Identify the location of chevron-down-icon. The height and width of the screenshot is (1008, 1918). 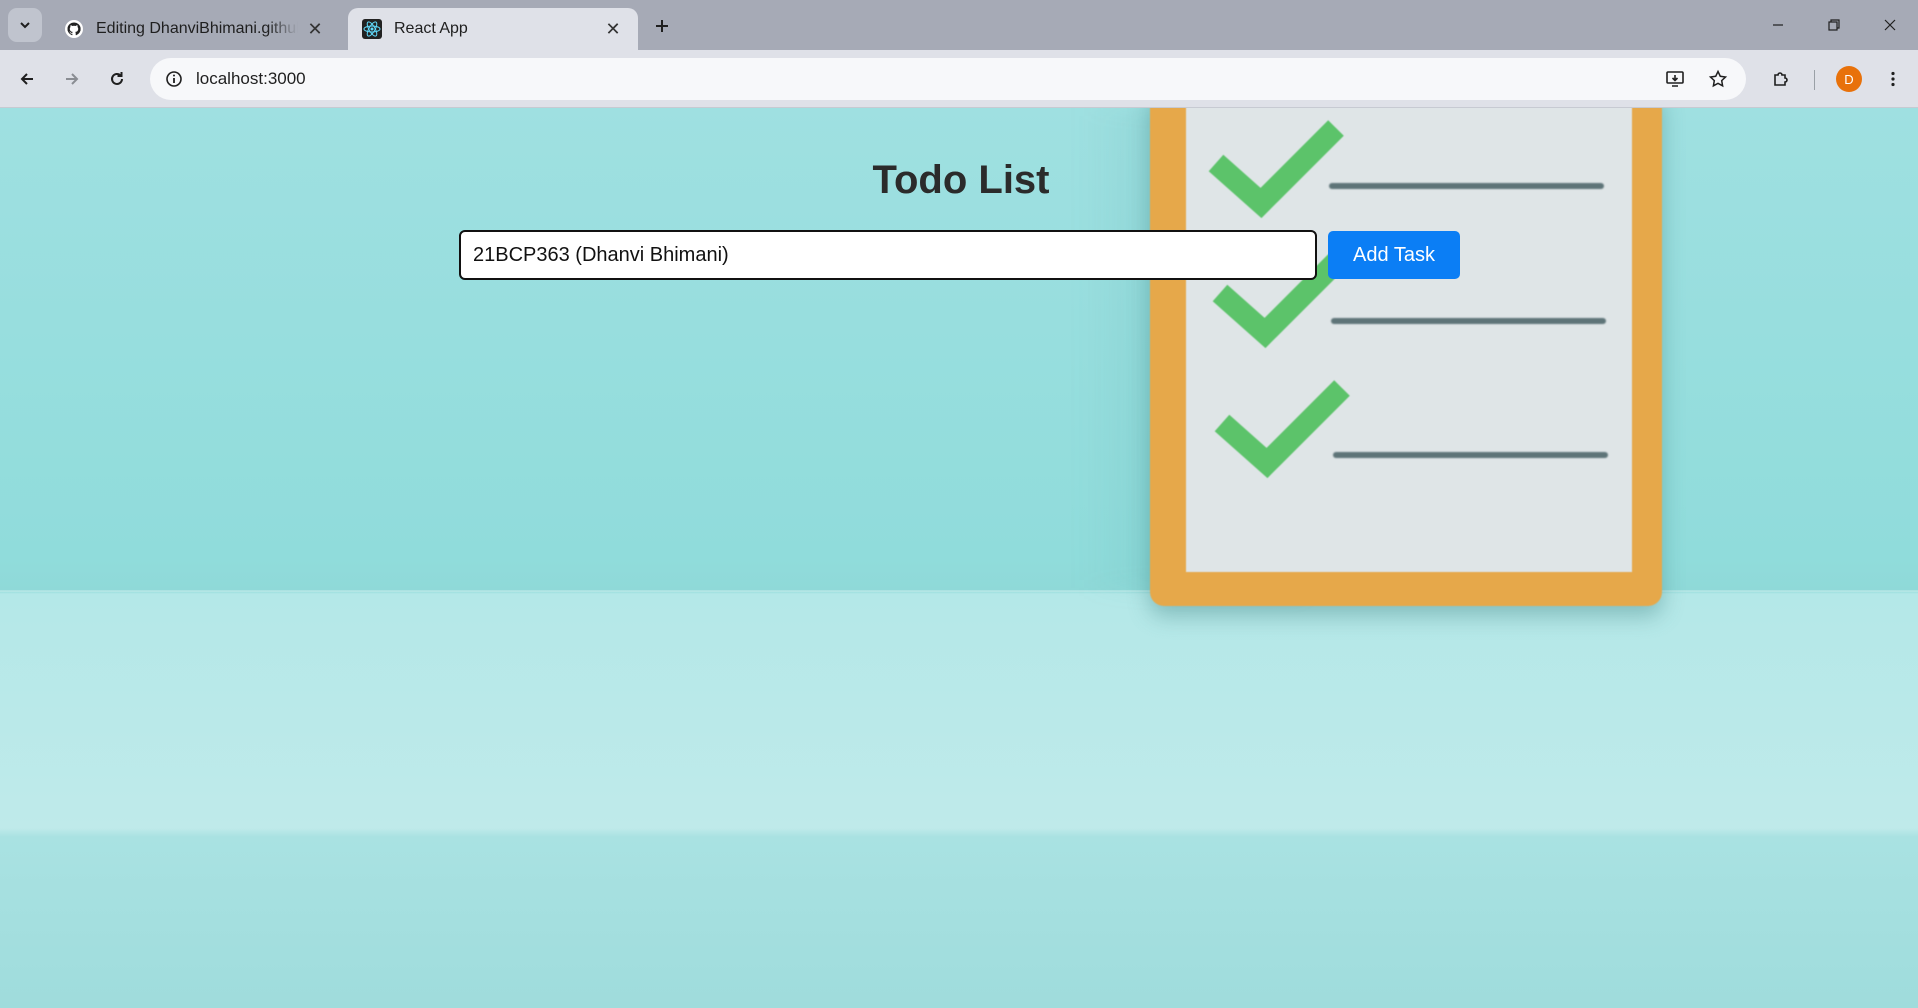
(25, 25).